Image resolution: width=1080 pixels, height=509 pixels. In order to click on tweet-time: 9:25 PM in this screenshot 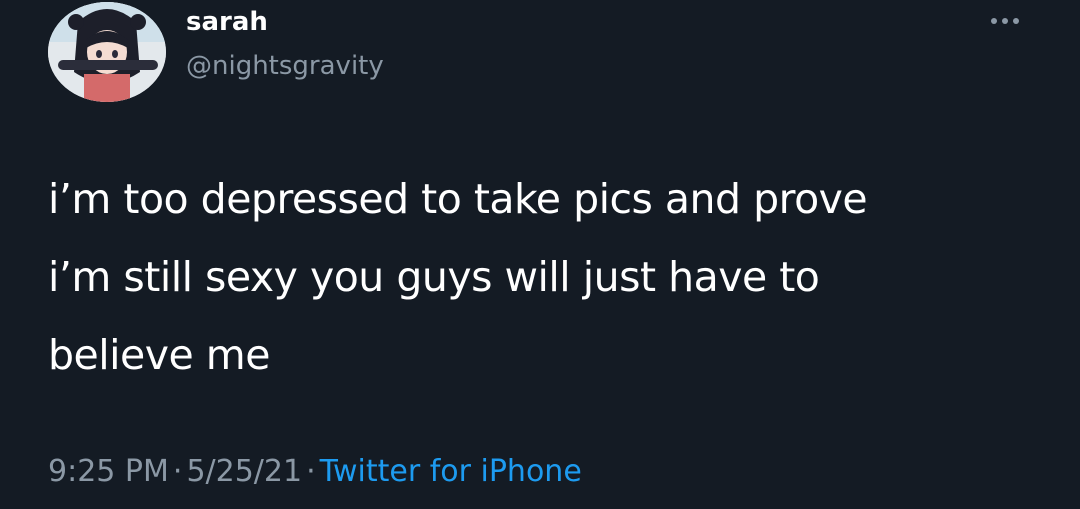, I will do `click(108, 471)`.